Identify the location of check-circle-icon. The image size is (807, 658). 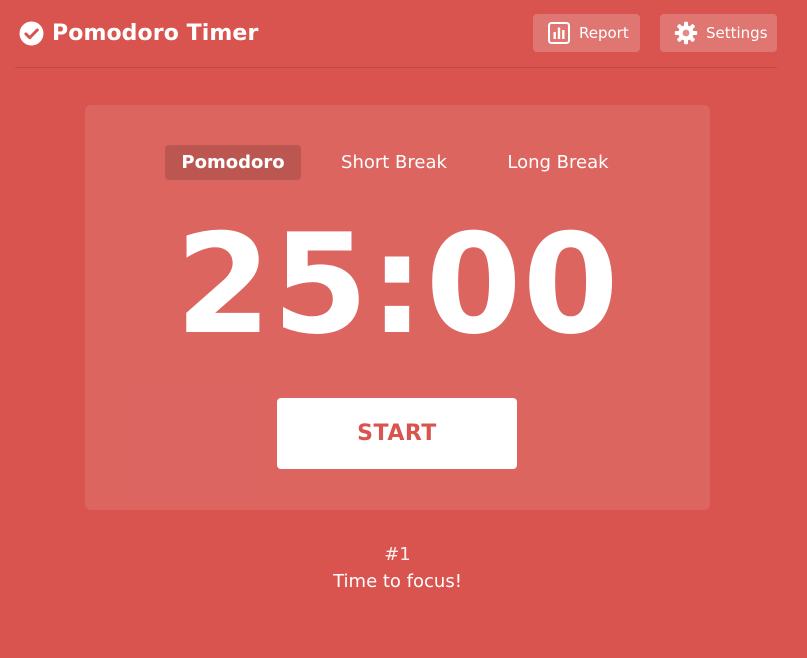
(31, 33).